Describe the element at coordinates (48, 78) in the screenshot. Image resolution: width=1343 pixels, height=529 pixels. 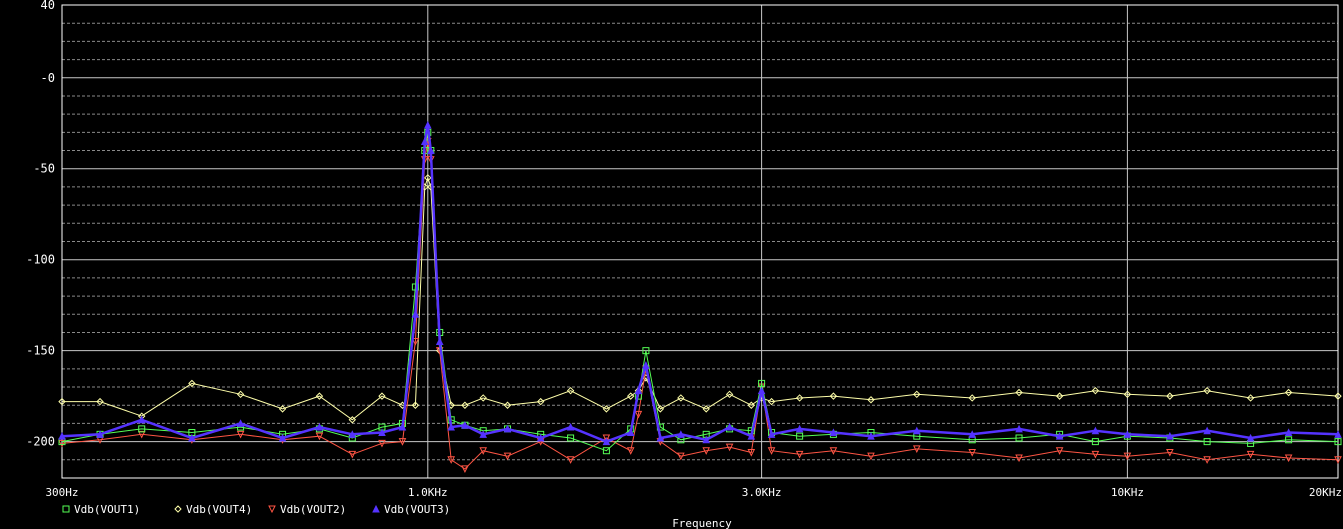
I see `y-tick-label: -0` at that location.